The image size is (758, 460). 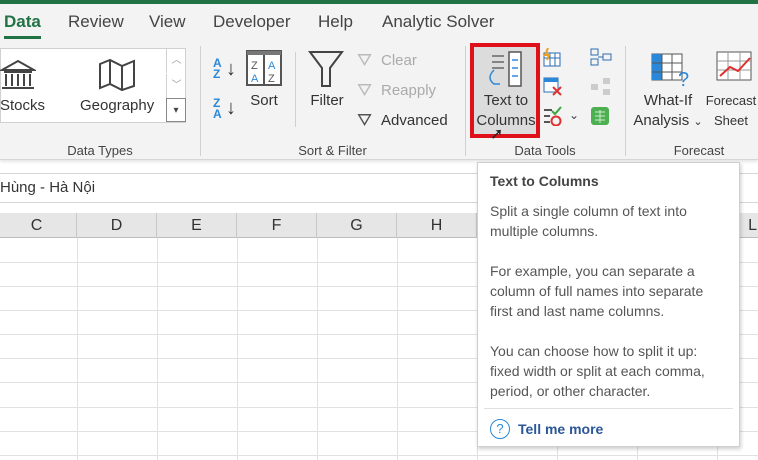 I want to click on what-if-analysis-button: Analysis ⌄, so click(x=668, y=121).